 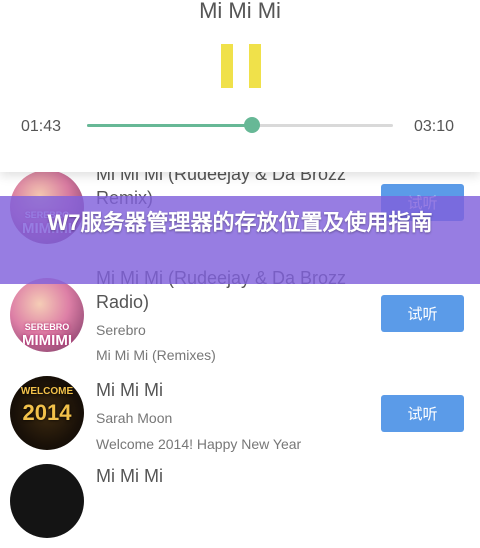 I want to click on progress-slider, so click(x=240, y=125).